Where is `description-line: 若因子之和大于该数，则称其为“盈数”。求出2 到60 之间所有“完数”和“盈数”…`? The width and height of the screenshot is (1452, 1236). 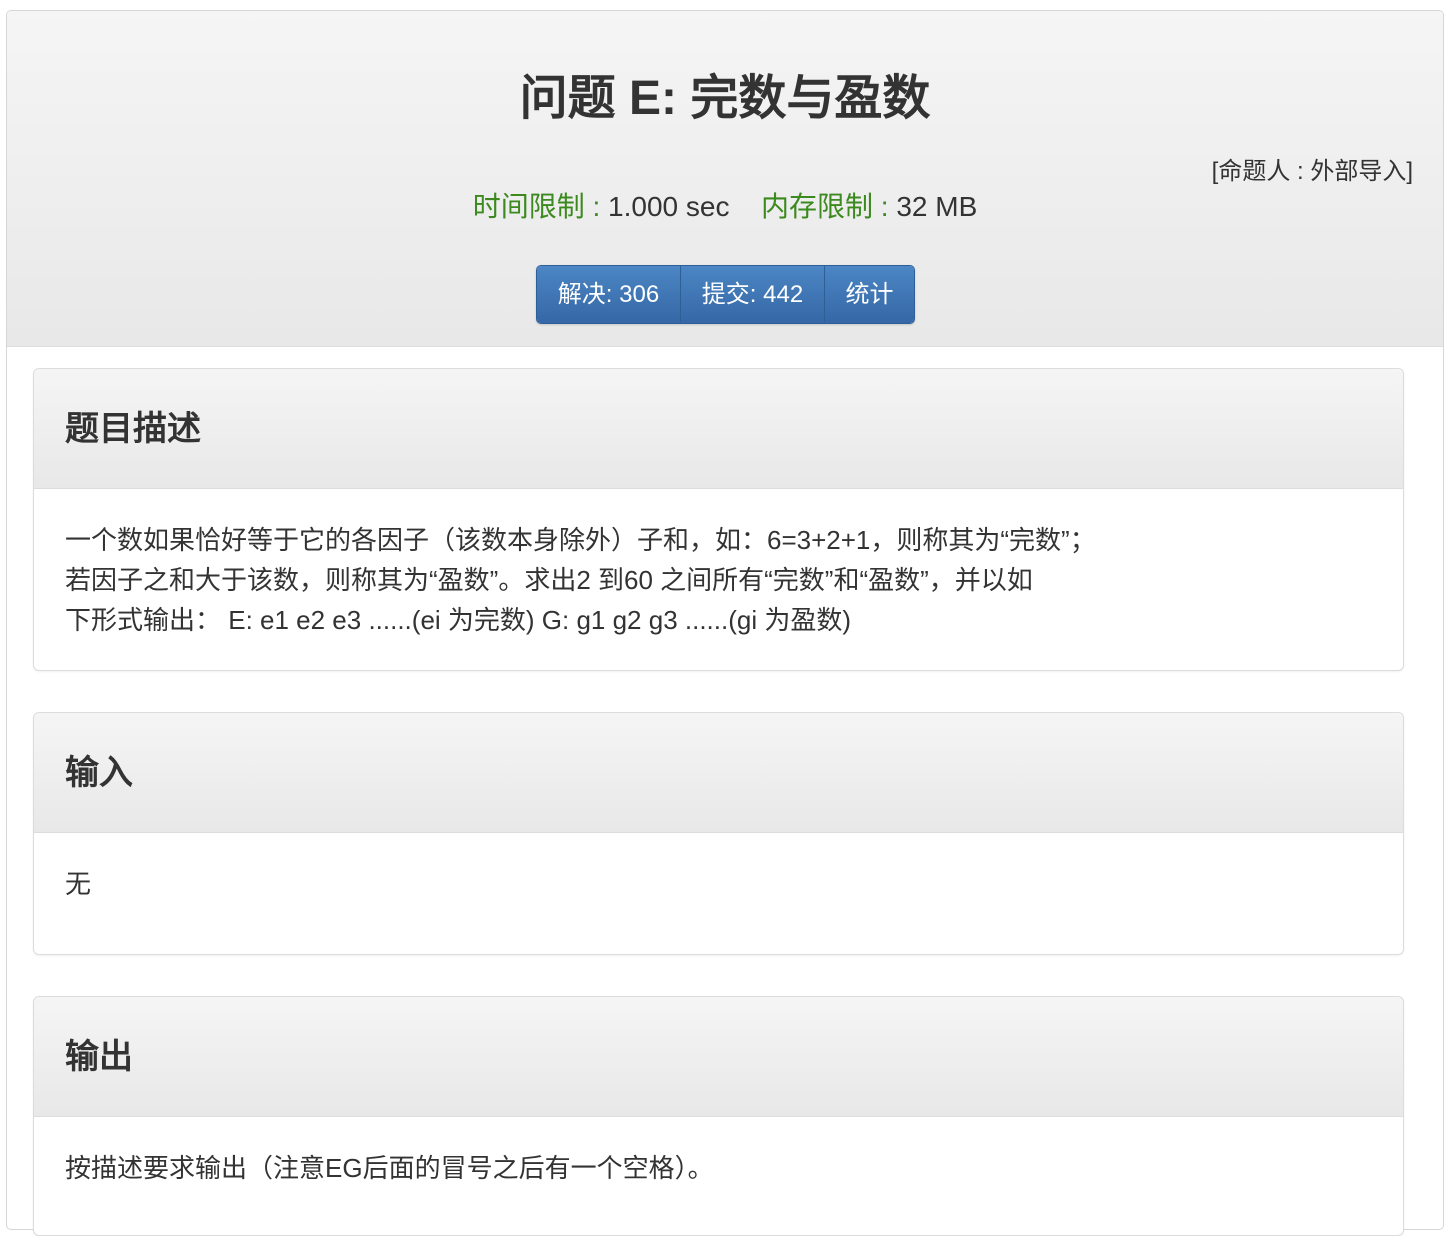 description-line: 若因子之和大于该数，则称其为“盈数”。求出2 到60 之间所有“完数”和“盈数”… is located at coordinates (549, 580).